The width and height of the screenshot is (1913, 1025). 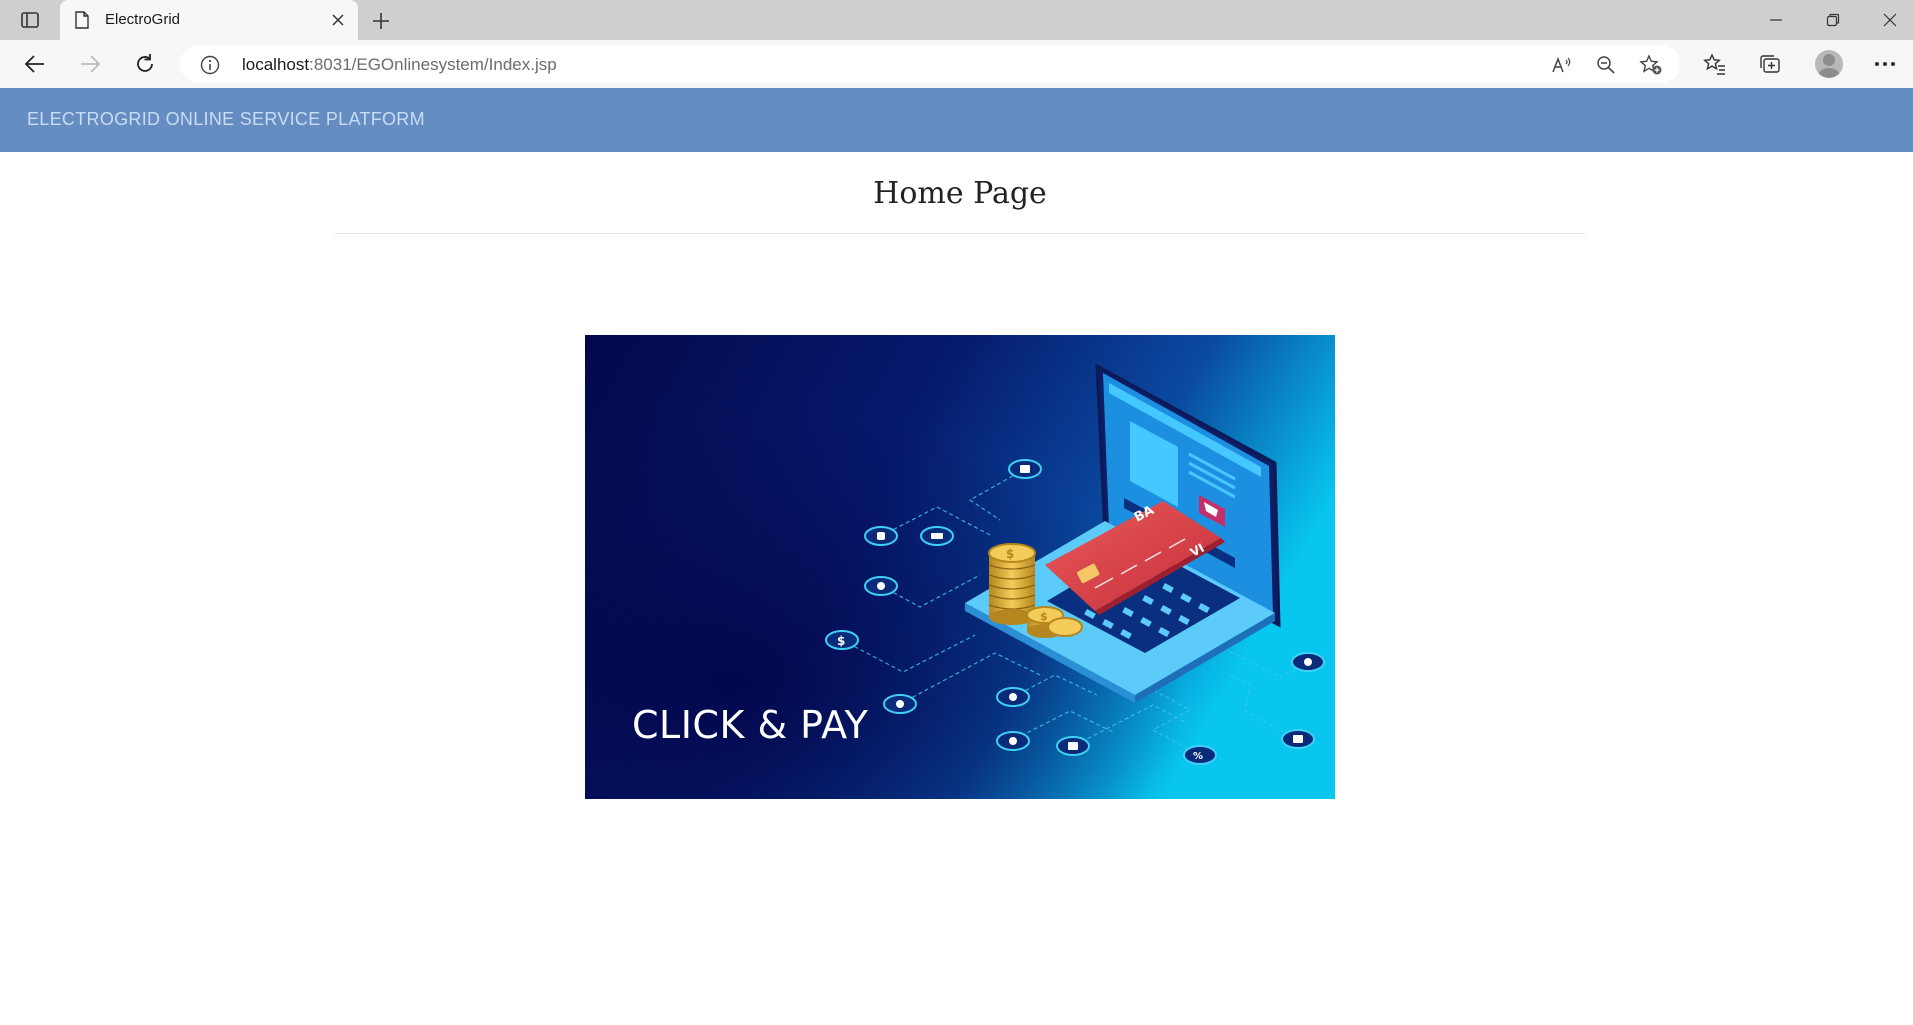 What do you see at coordinates (90, 64) in the screenshot?
I see `forward-arrow-icon` at bounding box center [90, 64].